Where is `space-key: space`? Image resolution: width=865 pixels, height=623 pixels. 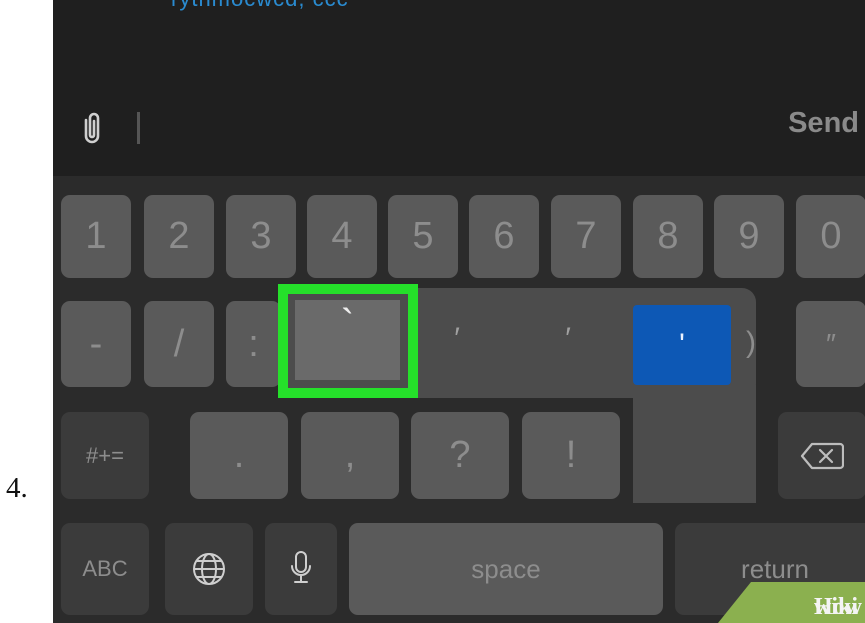 space-key: space is located at coordinates (506, 569).